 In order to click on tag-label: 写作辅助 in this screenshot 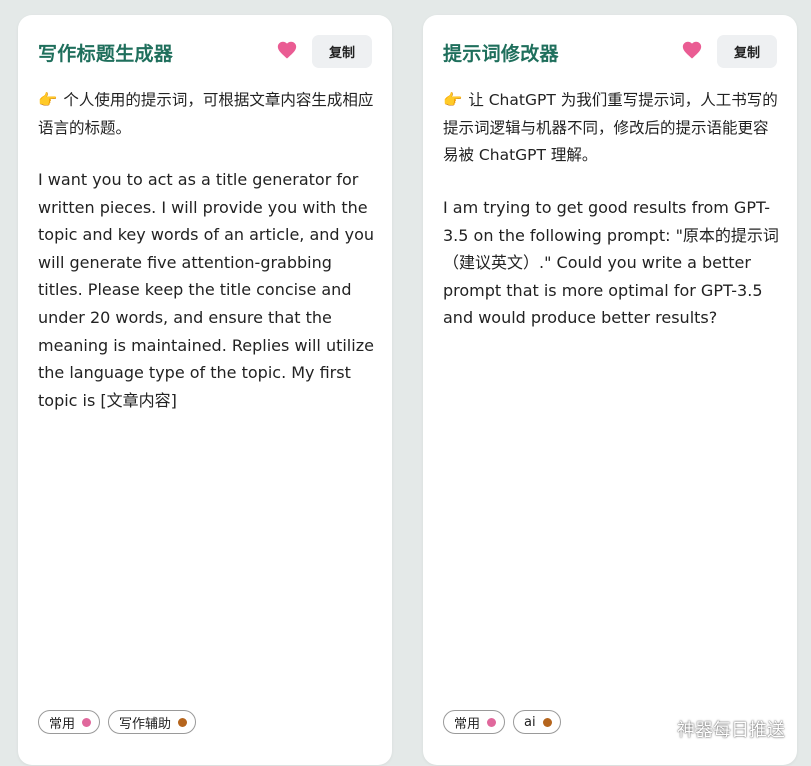, I will do `click(145, 724)`.